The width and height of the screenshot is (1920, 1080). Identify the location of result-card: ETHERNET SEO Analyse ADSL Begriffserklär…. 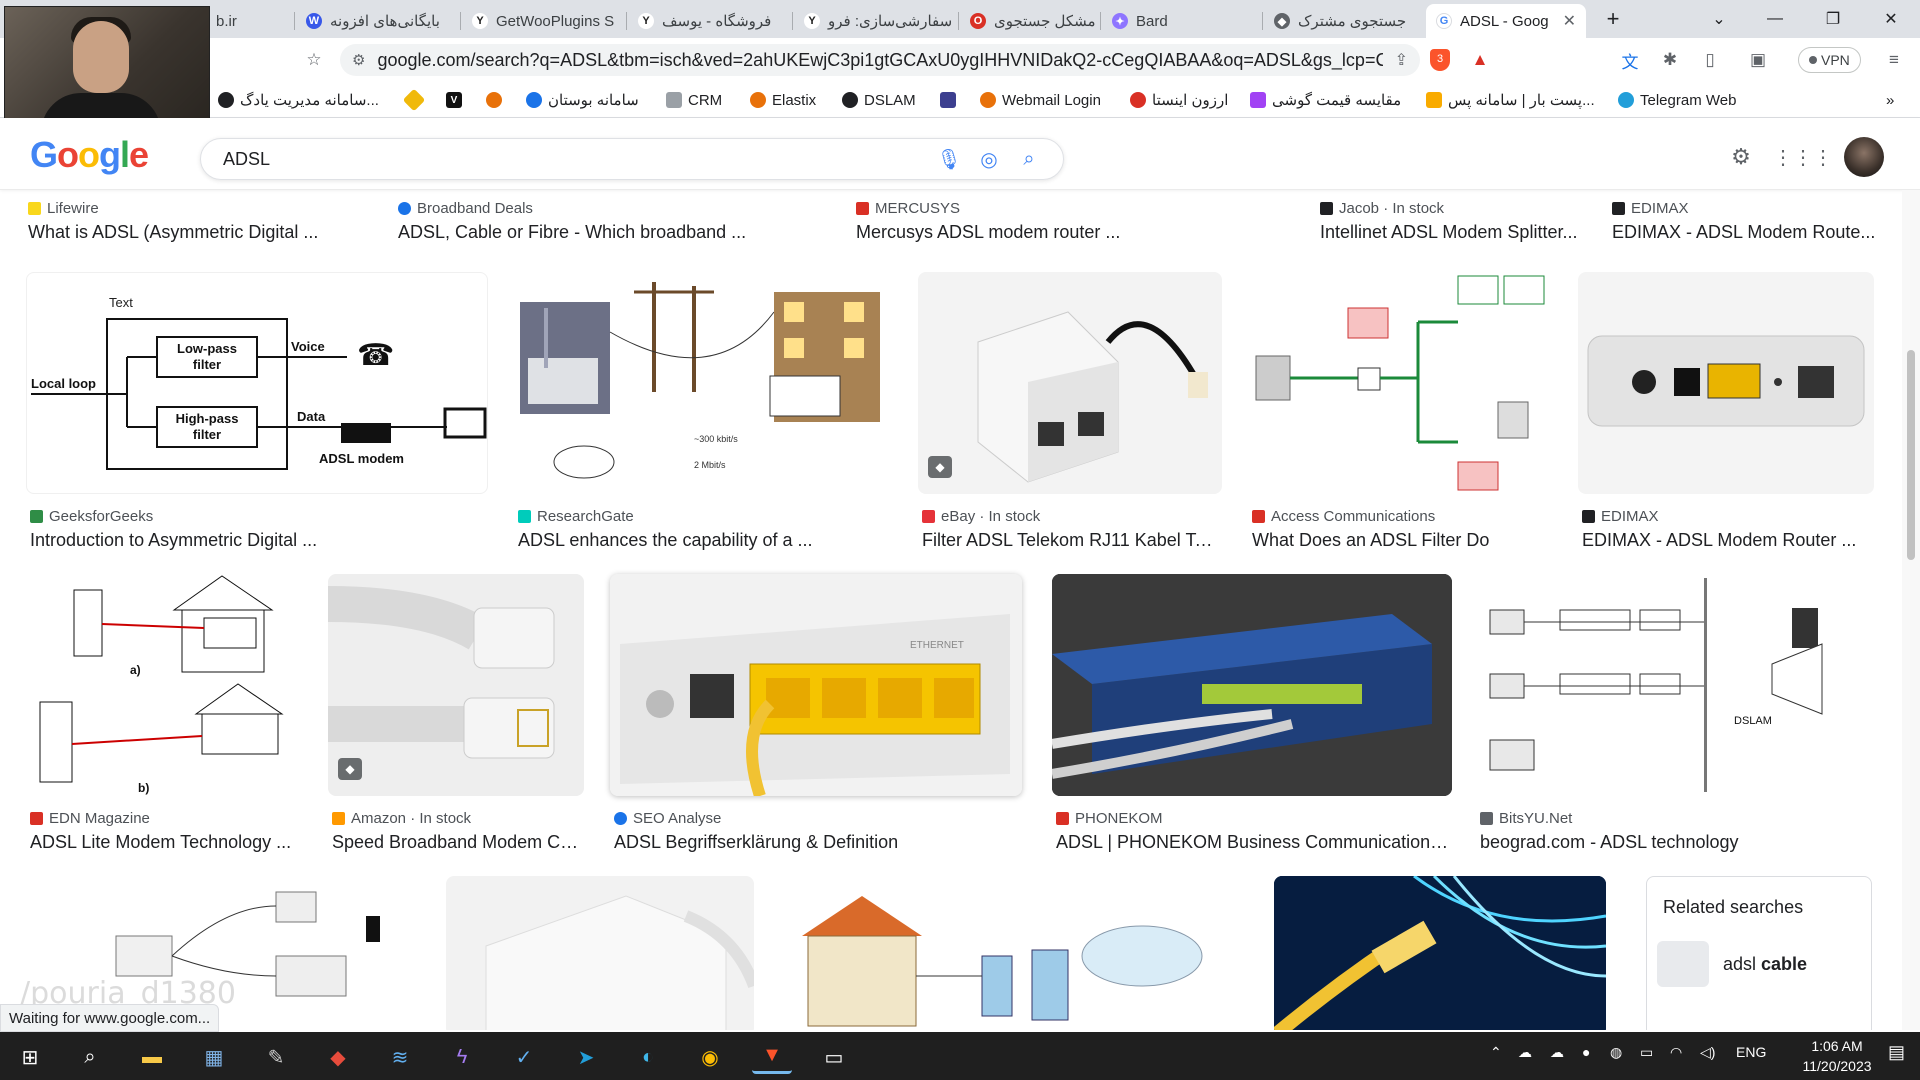
(816, 714).